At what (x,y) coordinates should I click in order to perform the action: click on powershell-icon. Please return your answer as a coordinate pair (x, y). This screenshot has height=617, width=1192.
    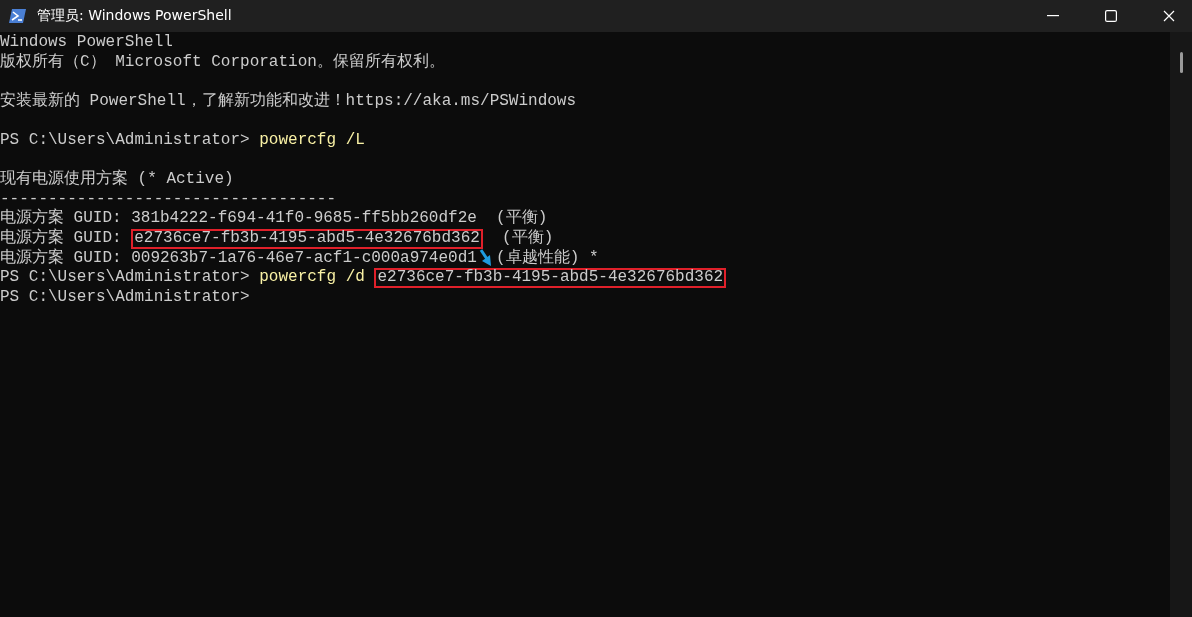
    Looking at the image, I should click on (18, 16).